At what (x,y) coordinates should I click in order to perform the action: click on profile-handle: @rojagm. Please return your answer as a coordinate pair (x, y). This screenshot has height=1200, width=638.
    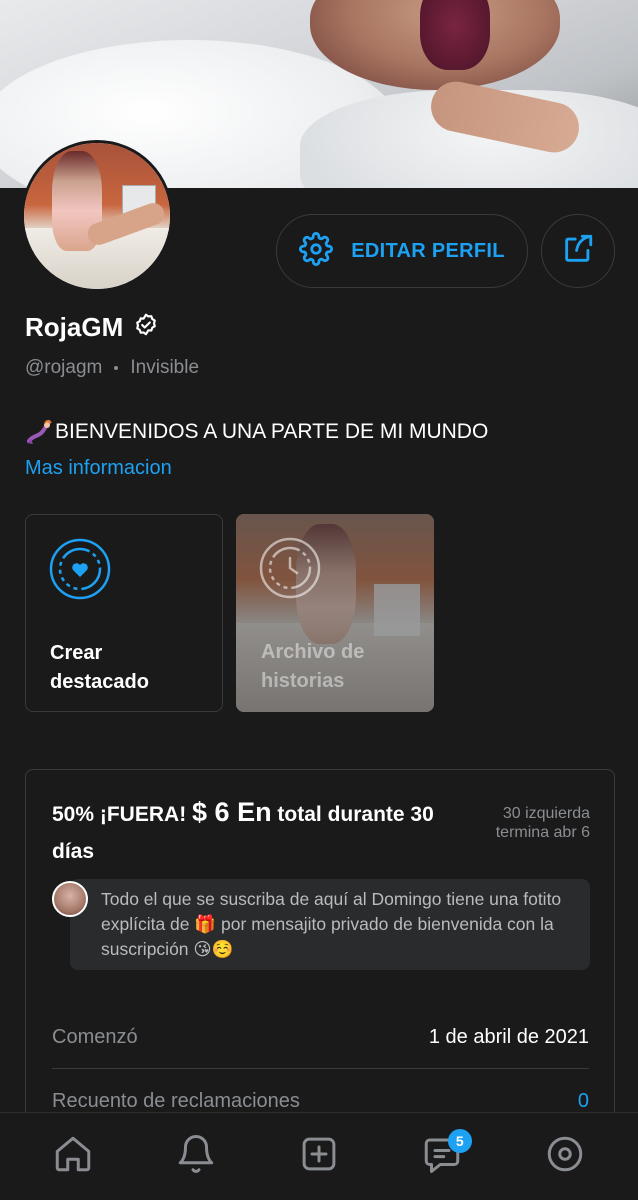
    Looking at the image, I should click on (64, 367).